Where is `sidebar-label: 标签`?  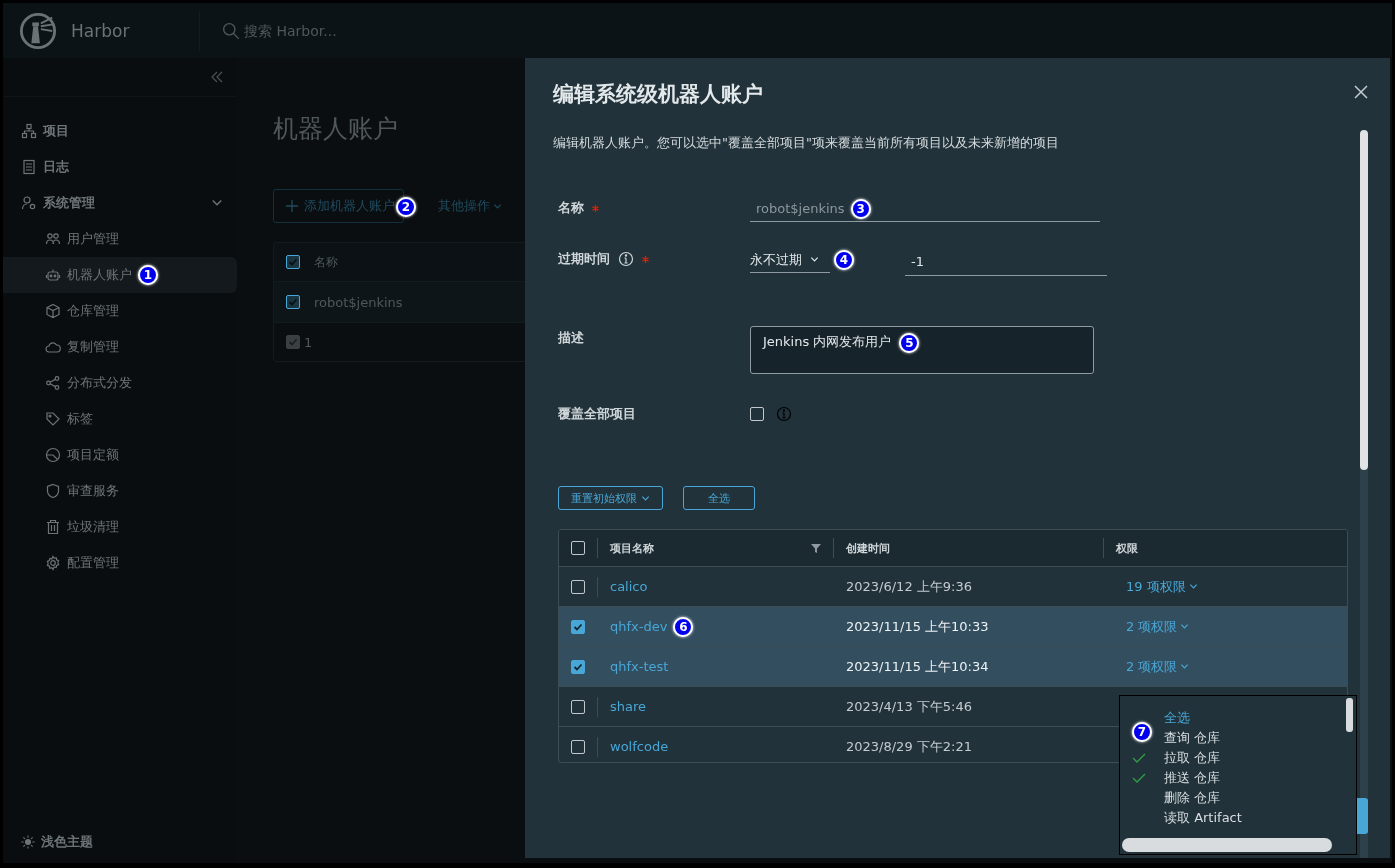 sidebar-label: 标签 is located at coordinates (80, 419).